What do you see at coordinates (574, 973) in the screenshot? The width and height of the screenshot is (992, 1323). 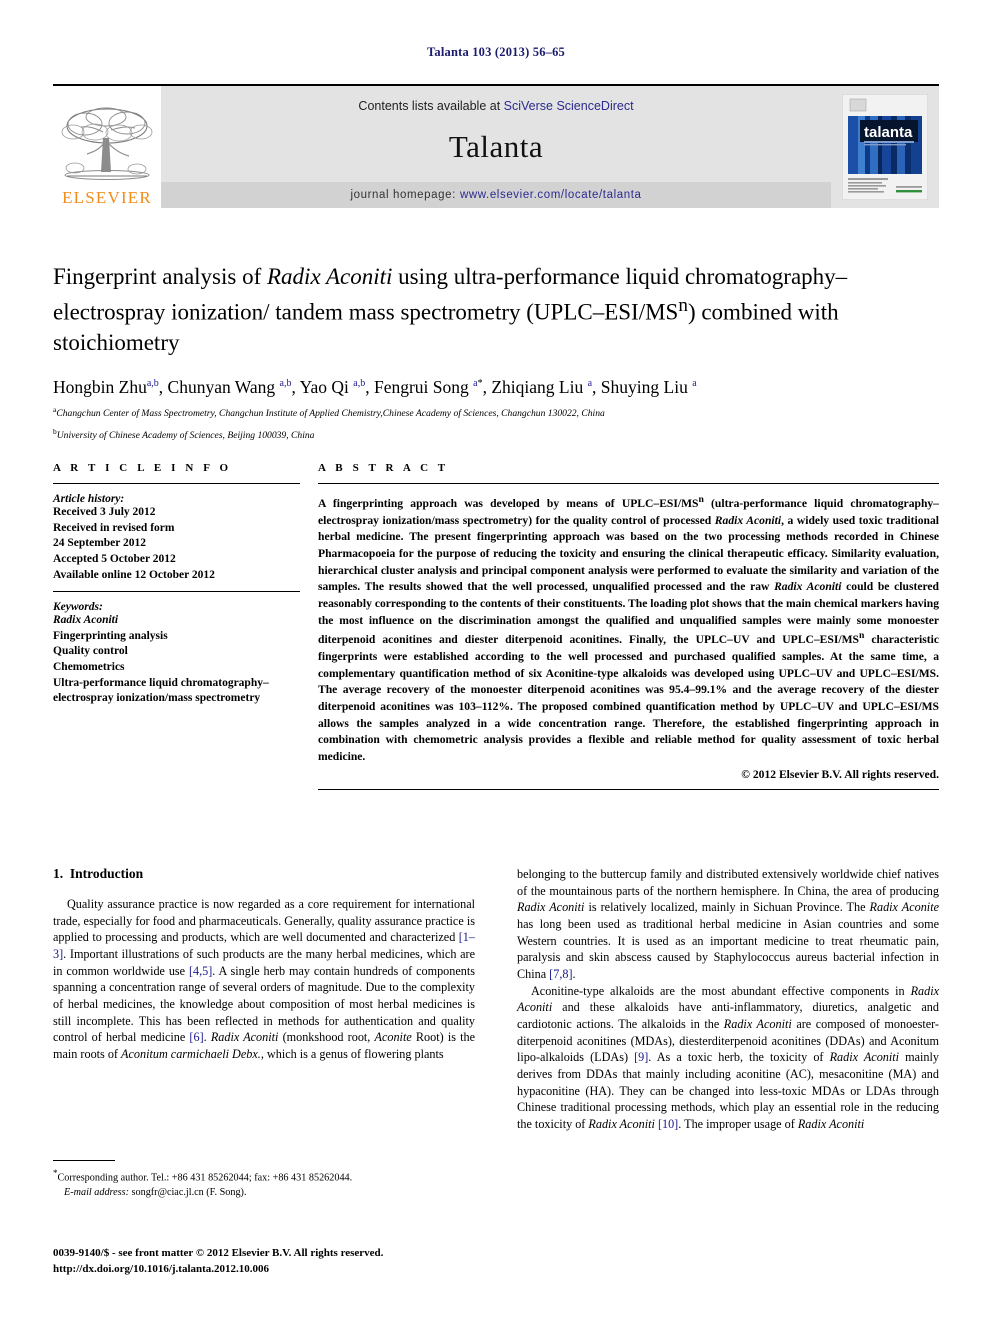 I see `body-seg: .` at bounding box center [574, 973].